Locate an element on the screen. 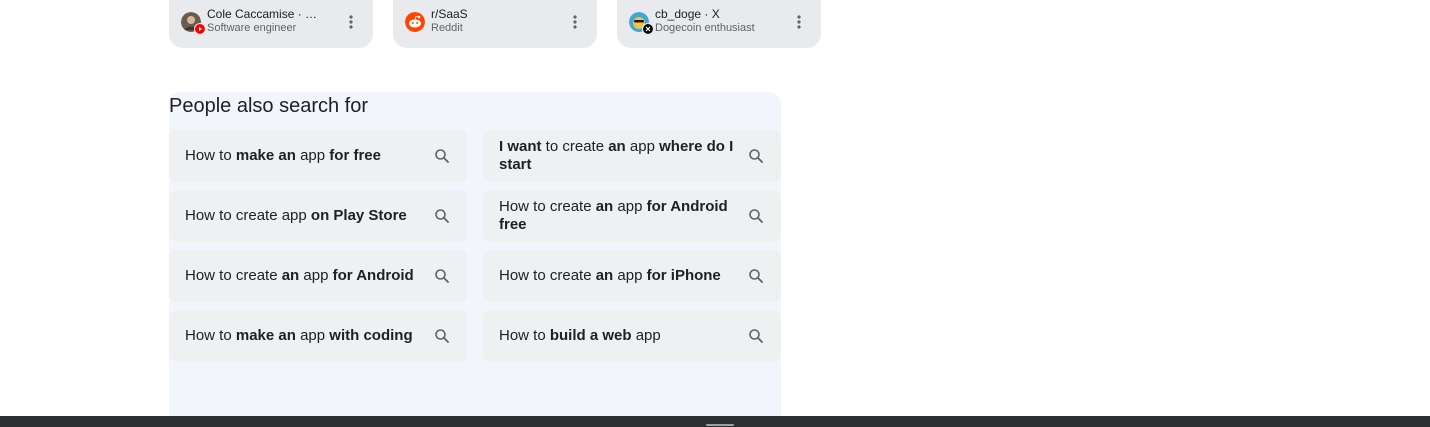 The height and width of the screenshot is (427, 1430). reddit-icon is located at coordinates (415, 22).